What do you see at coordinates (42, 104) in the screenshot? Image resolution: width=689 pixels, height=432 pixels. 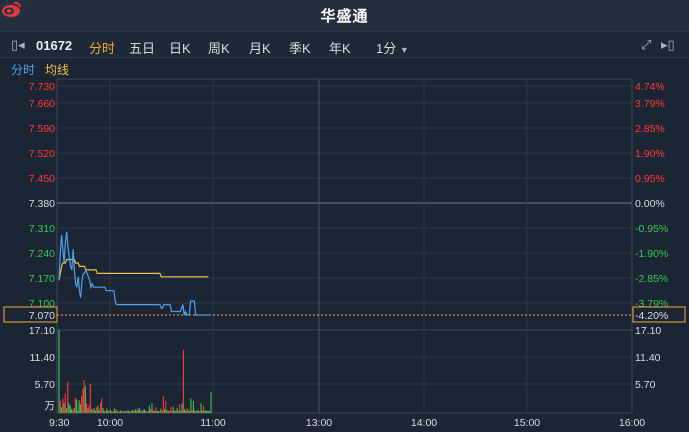 I see `price-tick-label: 7.660` at bounding box center [42, 104].